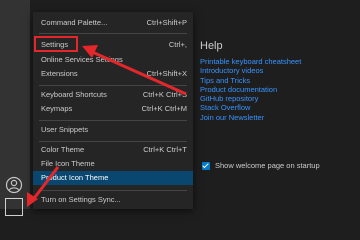 The height and width of the screenshot is (240, 360). I want to click on menu-item-label: User Snippets, so click(65, 129).